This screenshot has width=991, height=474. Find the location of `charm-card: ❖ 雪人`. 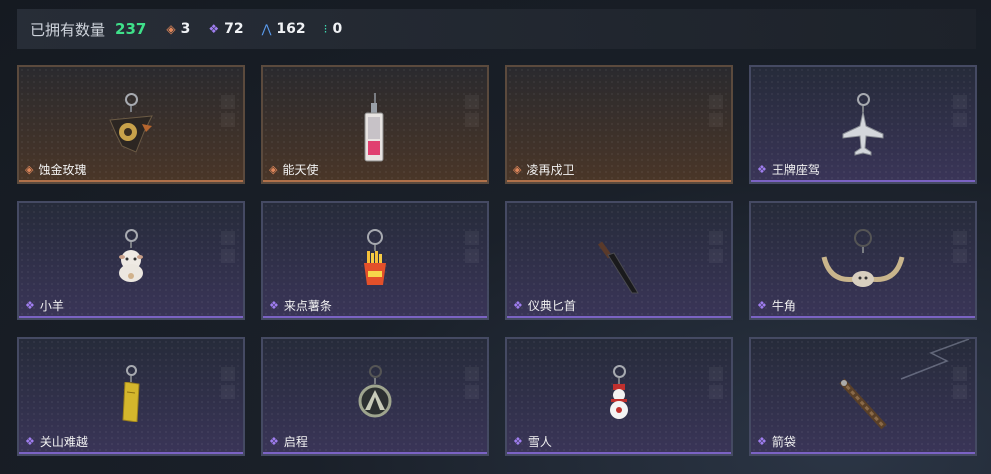

charm-card: ❖ 雪人 is located at coordinates (619, 396).